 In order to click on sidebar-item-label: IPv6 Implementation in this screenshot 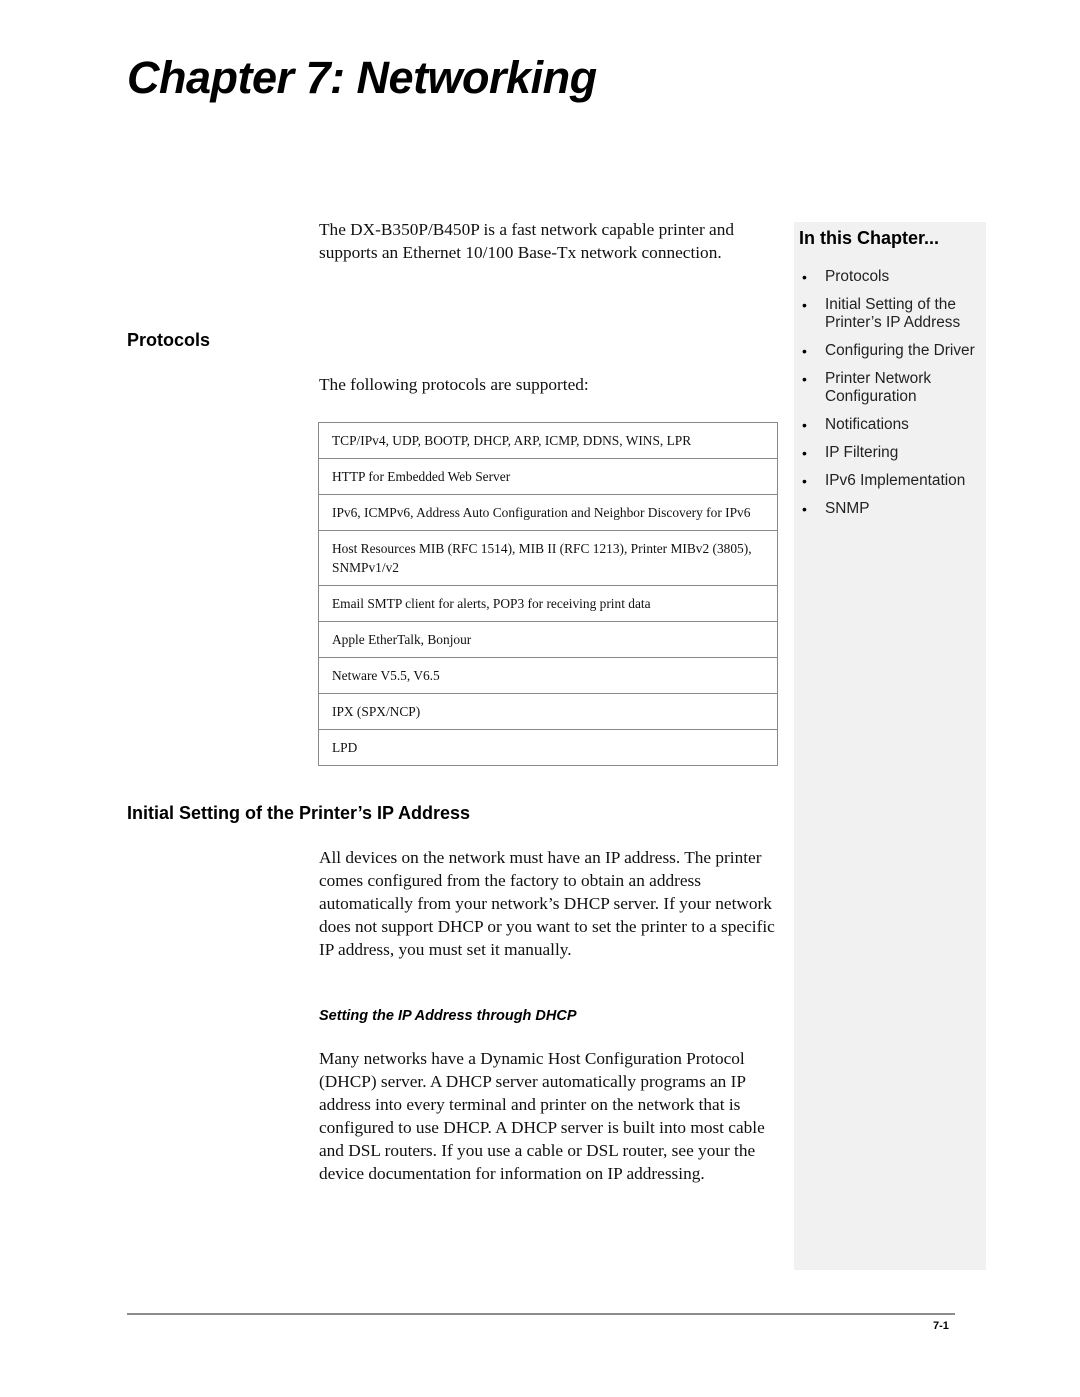, I will do `click(895, 480)`.